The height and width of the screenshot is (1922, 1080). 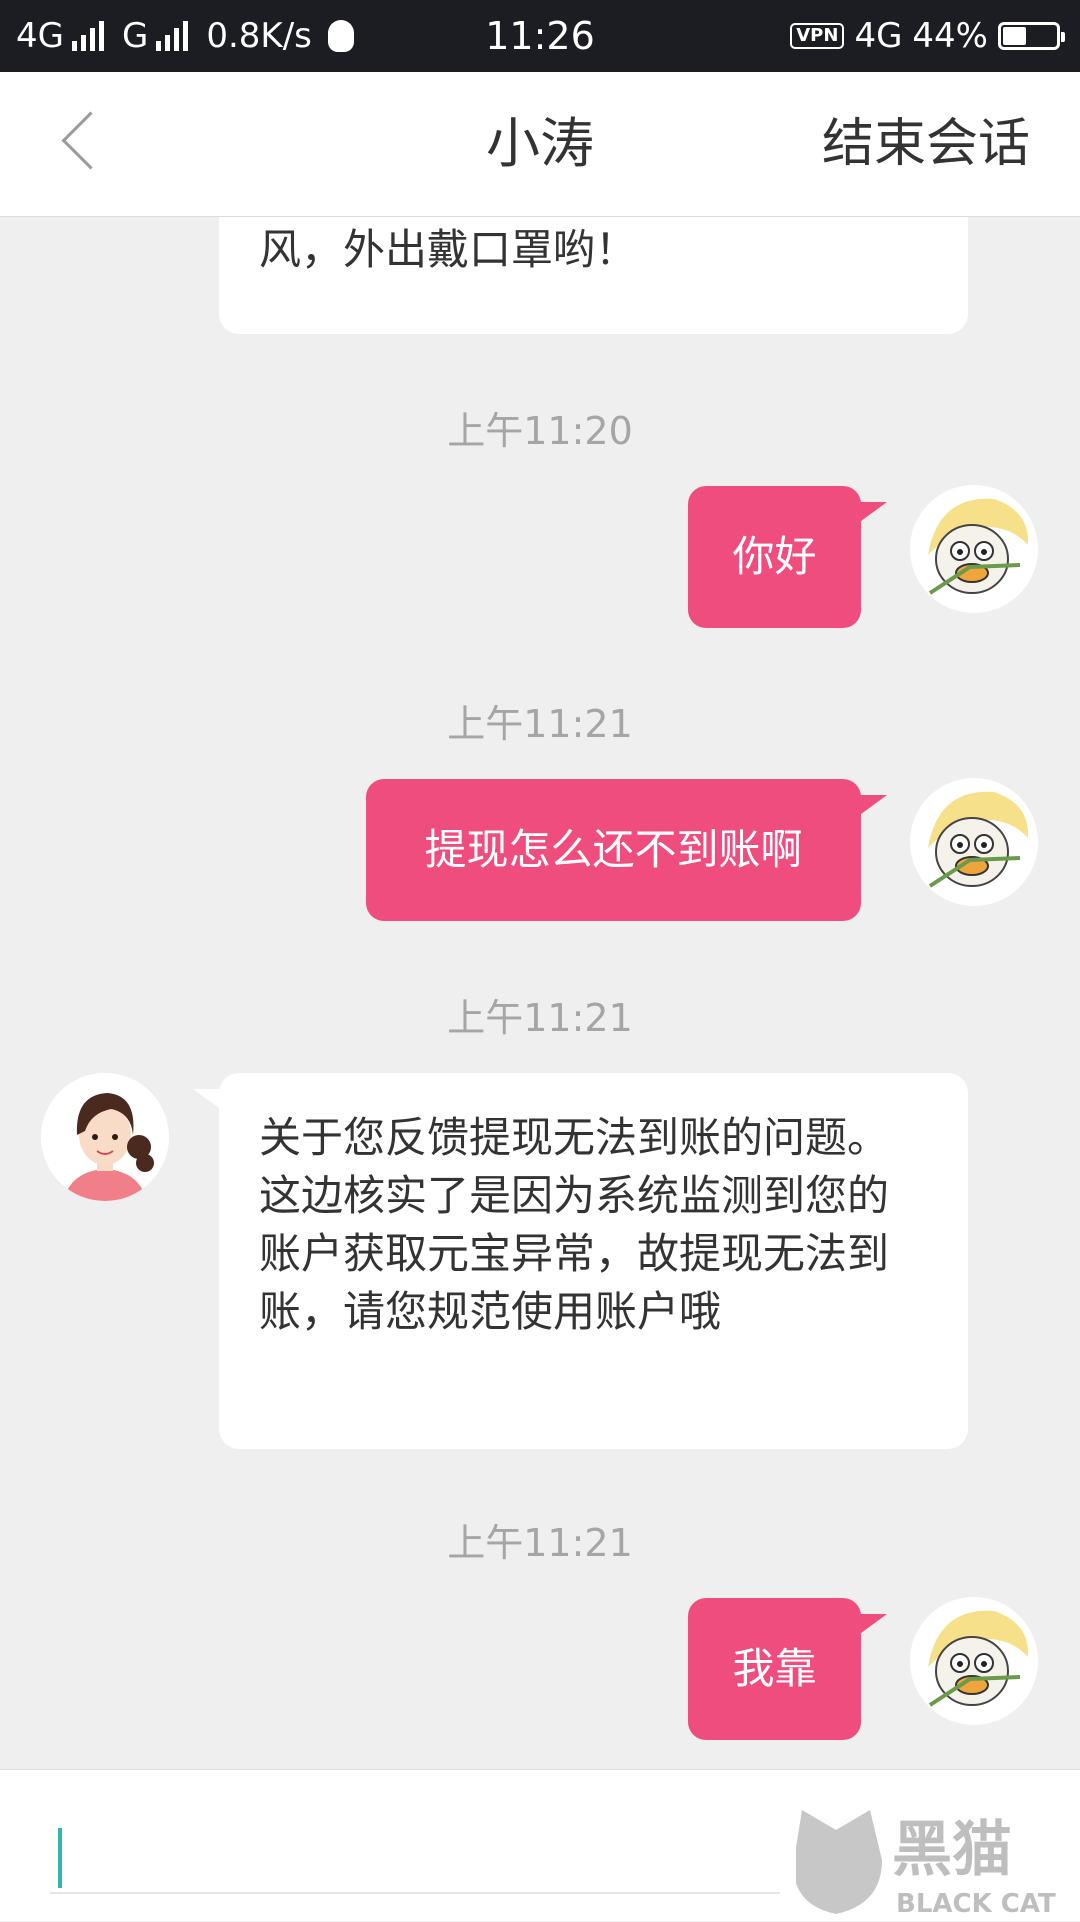 I want to click on message-bubble-out-3: 我靠, so click(x=787, y=1669).